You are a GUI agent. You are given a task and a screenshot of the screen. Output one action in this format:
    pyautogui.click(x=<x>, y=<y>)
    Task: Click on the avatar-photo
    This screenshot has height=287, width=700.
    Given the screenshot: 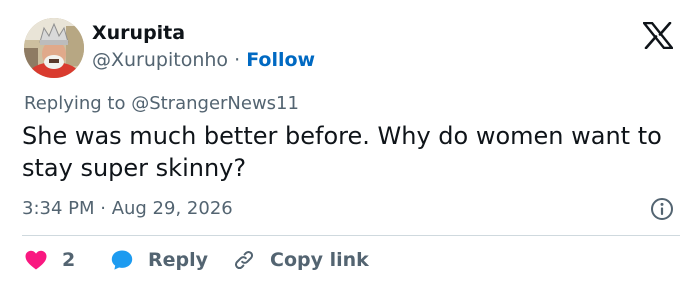 What is the action you would take?
    pyautogui.click(x=54, y=48)
    